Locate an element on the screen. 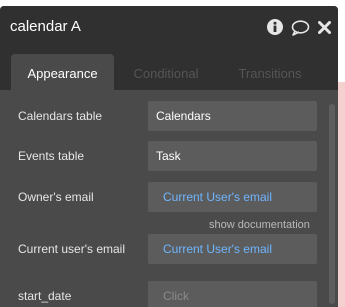 This screenshot has height=307, width=345. property-label-current-users-email: Current user's email is located at coordinates (71, 249).